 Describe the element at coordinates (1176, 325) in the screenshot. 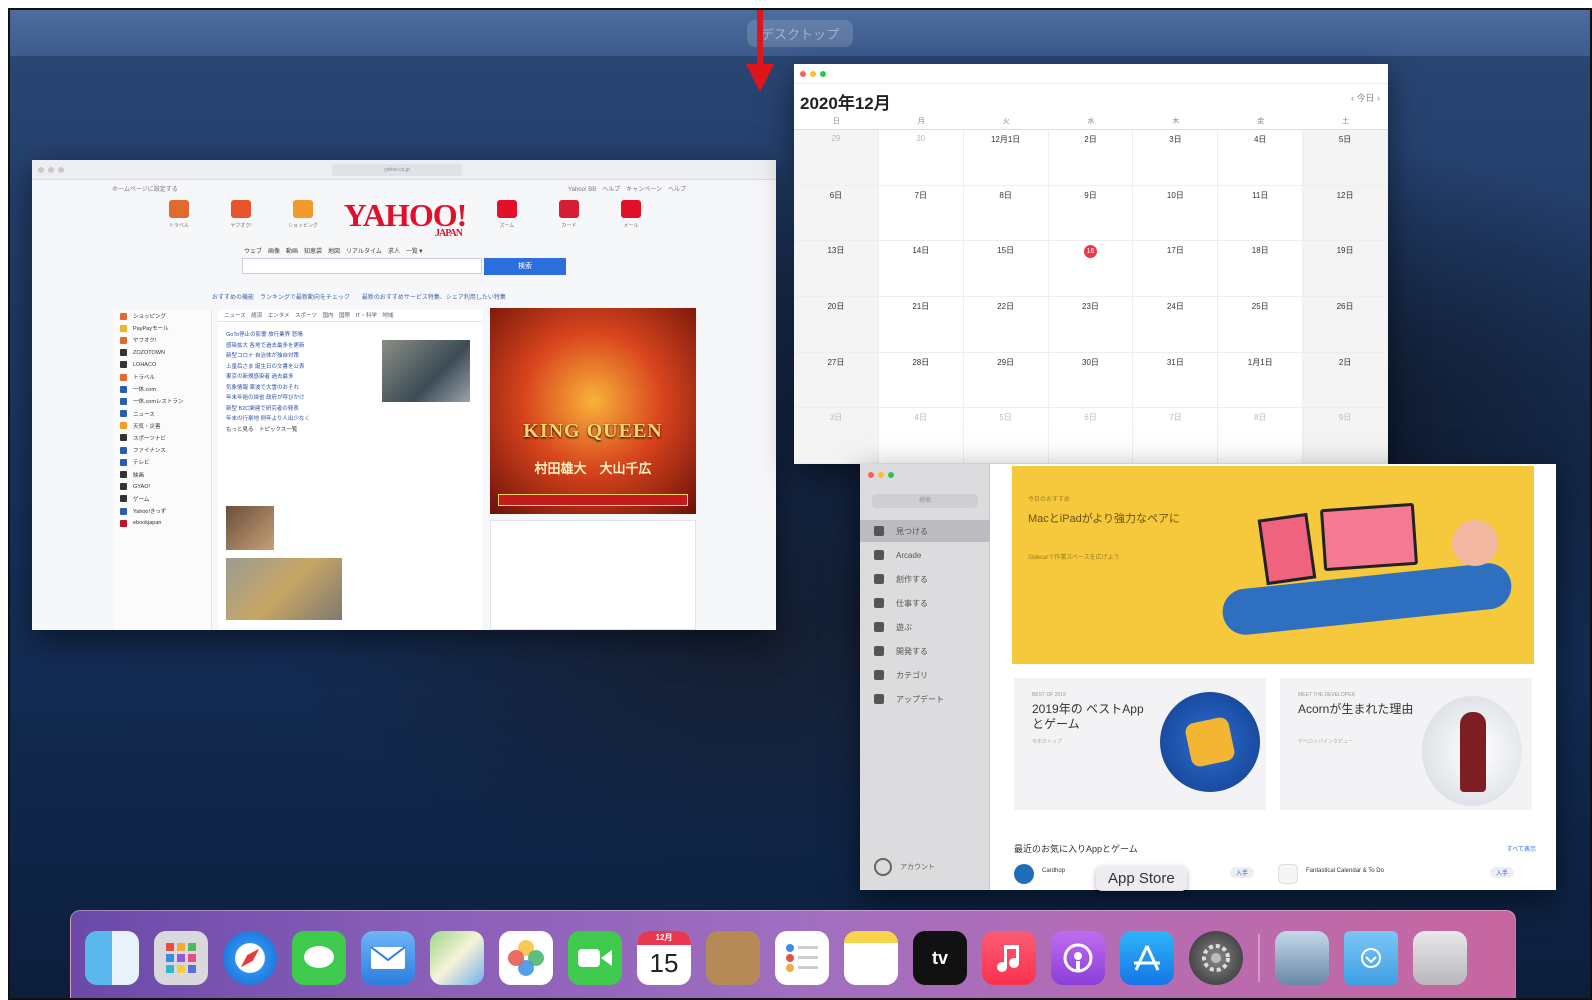

I see `day-cell: 24日` at that location.